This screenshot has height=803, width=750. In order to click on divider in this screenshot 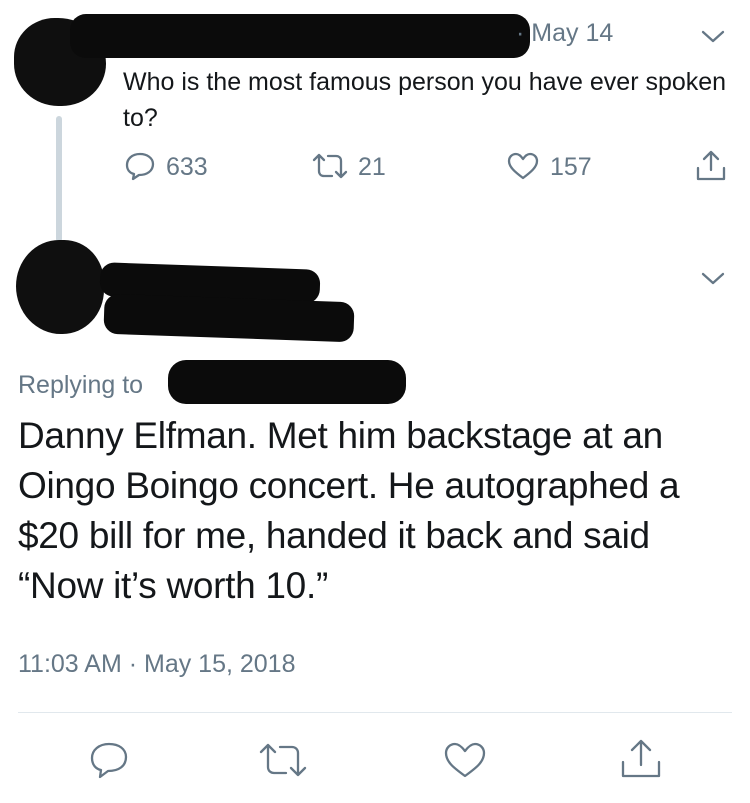, I will do `click(375, 712)`.